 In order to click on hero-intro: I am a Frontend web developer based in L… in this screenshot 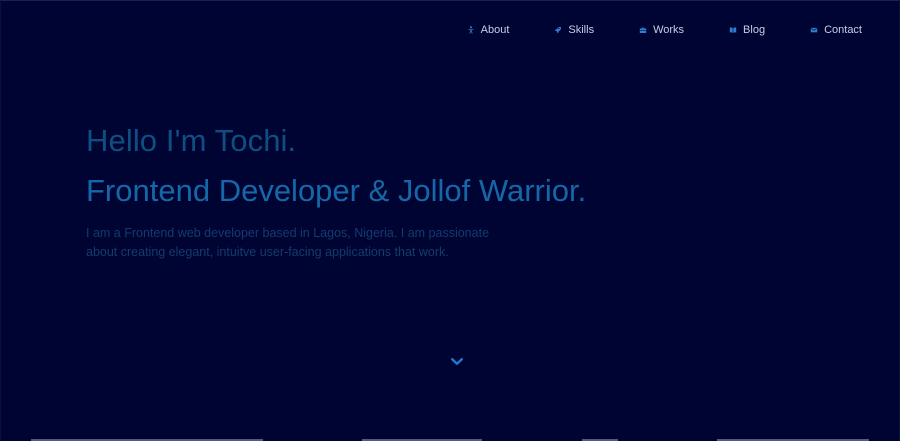, I will do `click(288, 242)`.